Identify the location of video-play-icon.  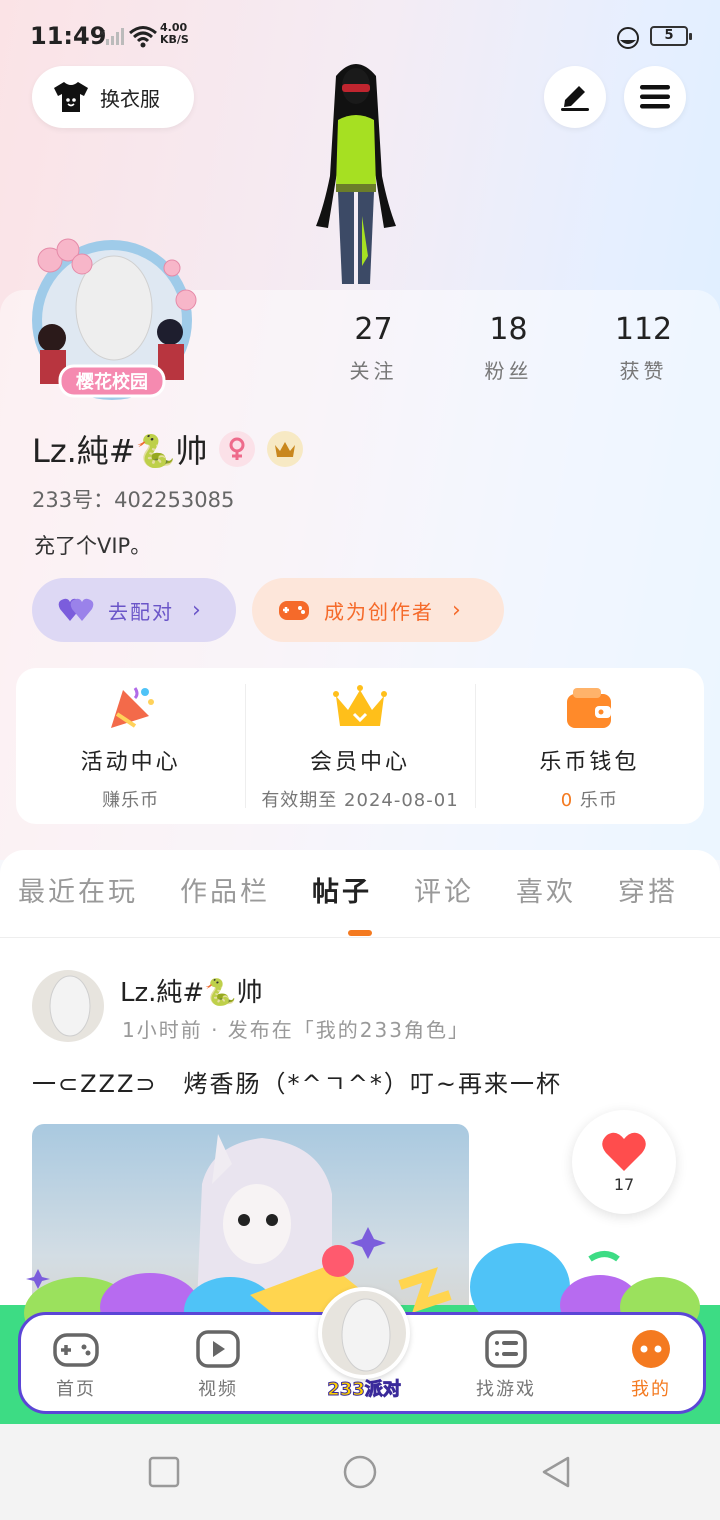
(218, 1349).